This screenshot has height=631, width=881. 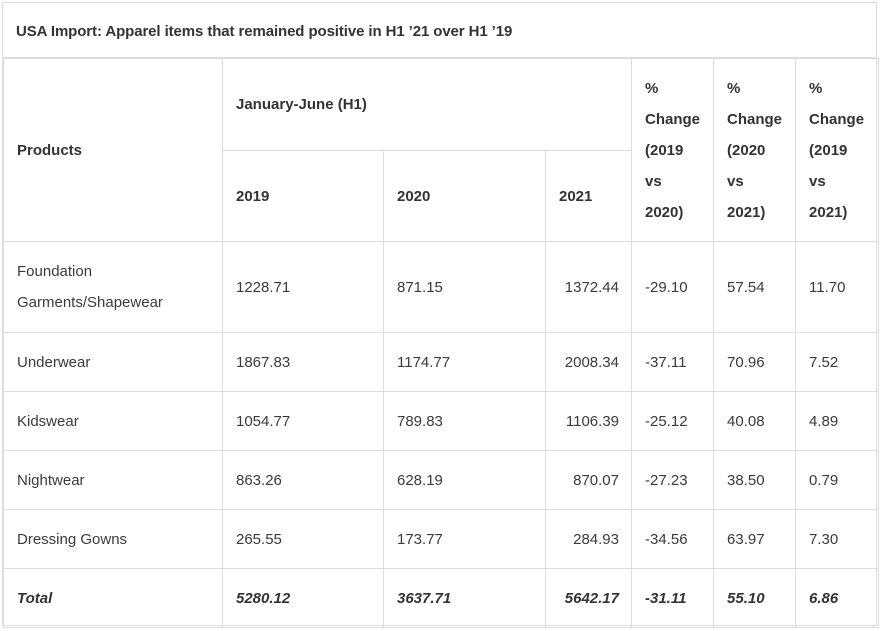 I want to click on year-2020-header: 2020, so click(x=464, y=196).